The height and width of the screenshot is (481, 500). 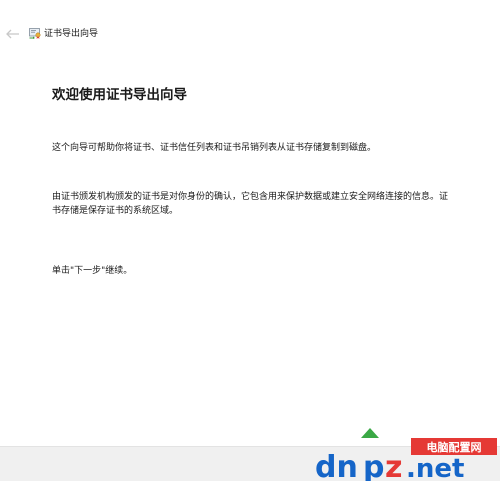 What do you see at coordinates (35, 33) in the screenshot?
I see `certificate-wizard-icon` at bounding box center [35, 33].